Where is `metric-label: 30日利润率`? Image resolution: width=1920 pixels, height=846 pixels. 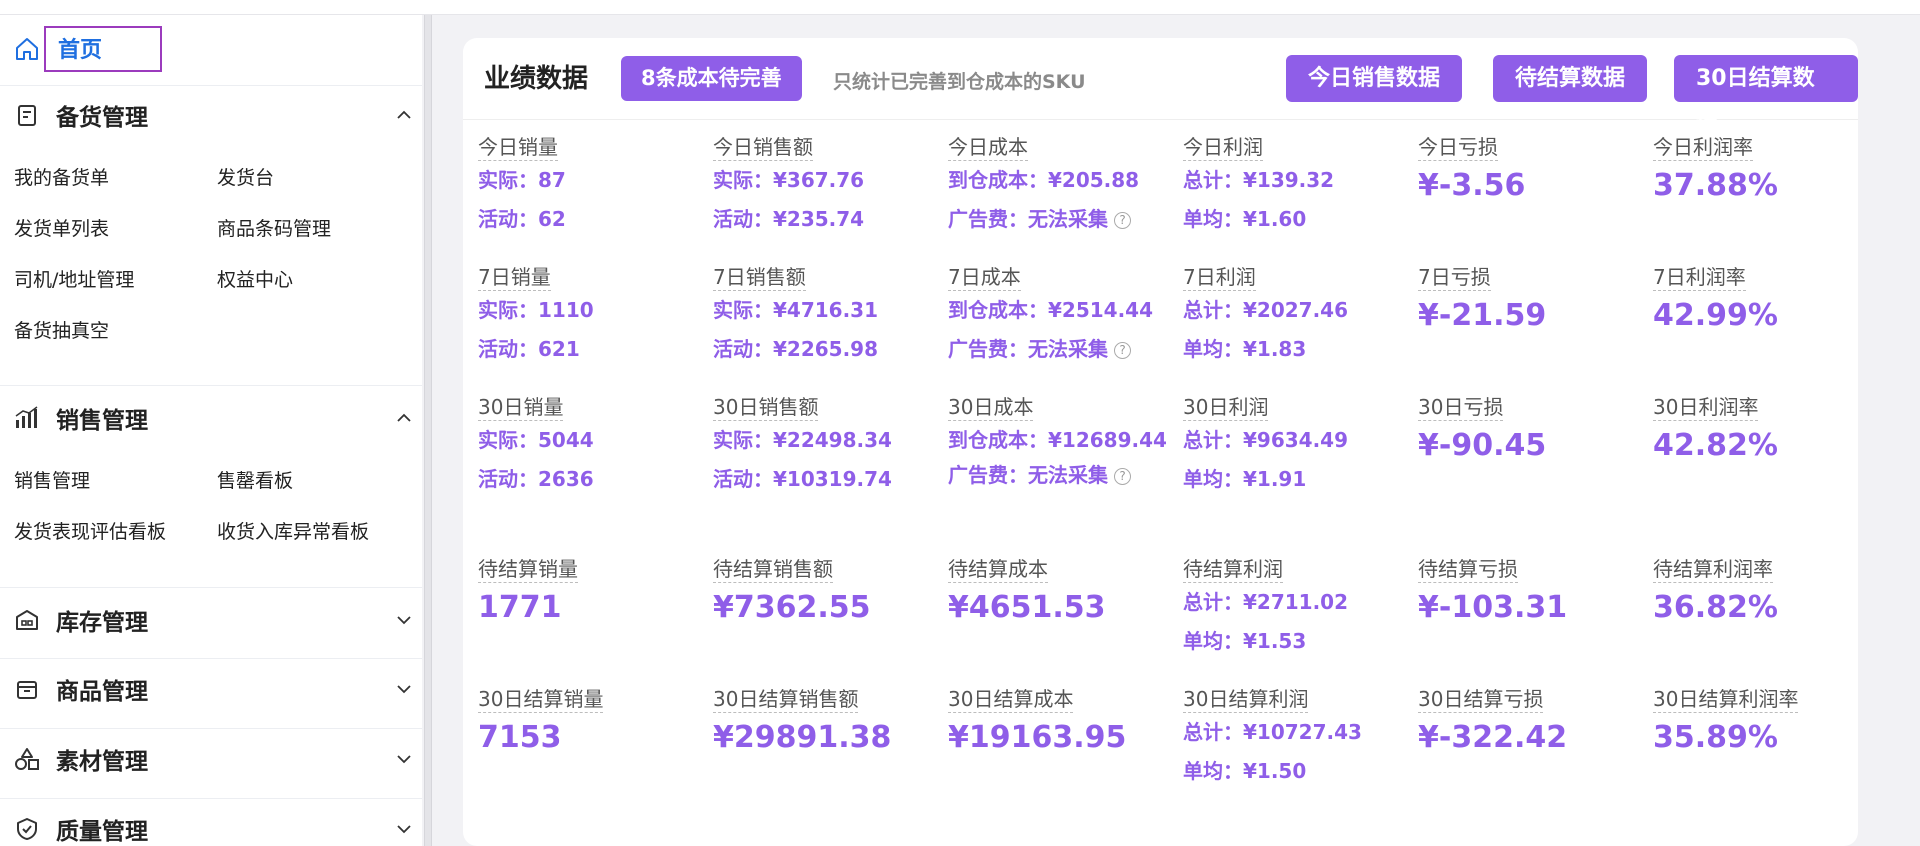
metric-label: 30日利润率 is located at coordinates (1706, 407).